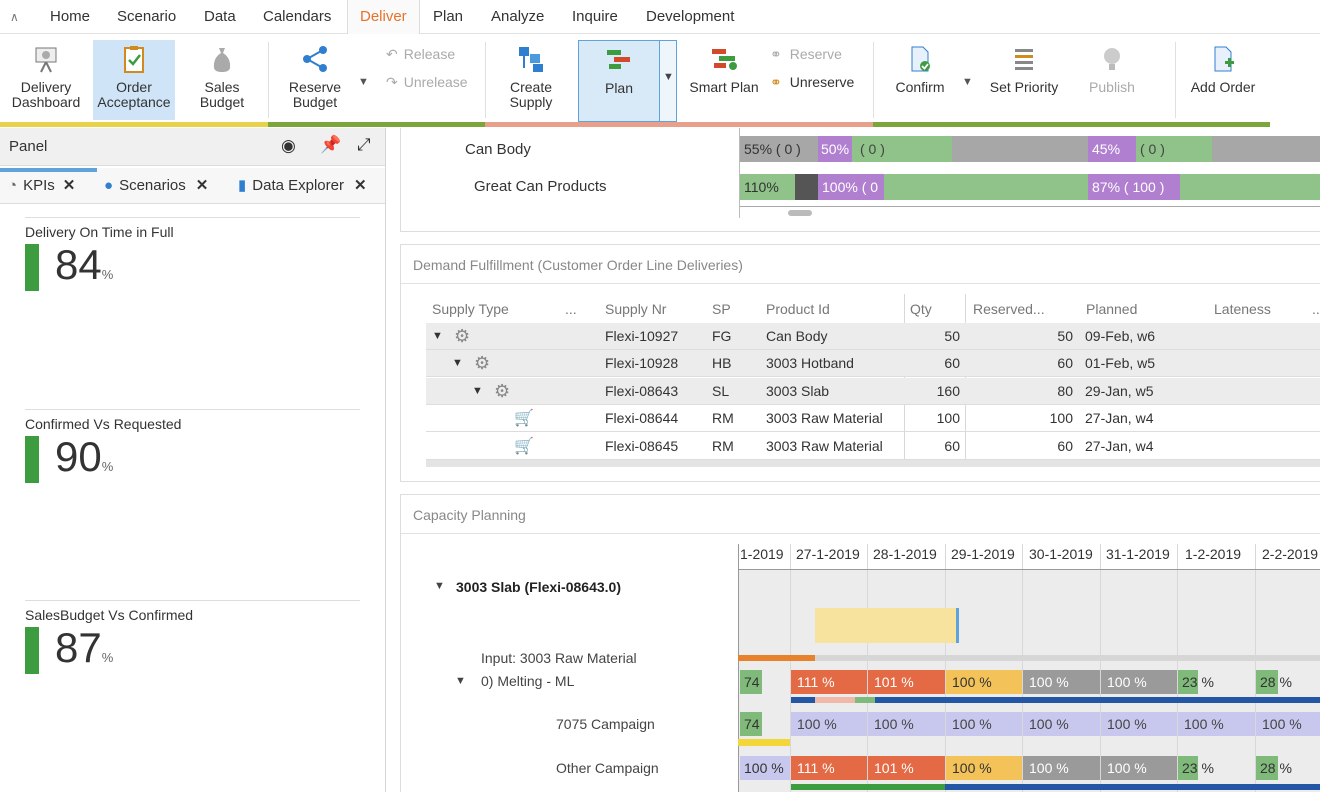  What do you see at coordinates (1024, 80) in the screenshot?
I see `set-priority-button: Set Priority` at bounding box center [1024, 80].